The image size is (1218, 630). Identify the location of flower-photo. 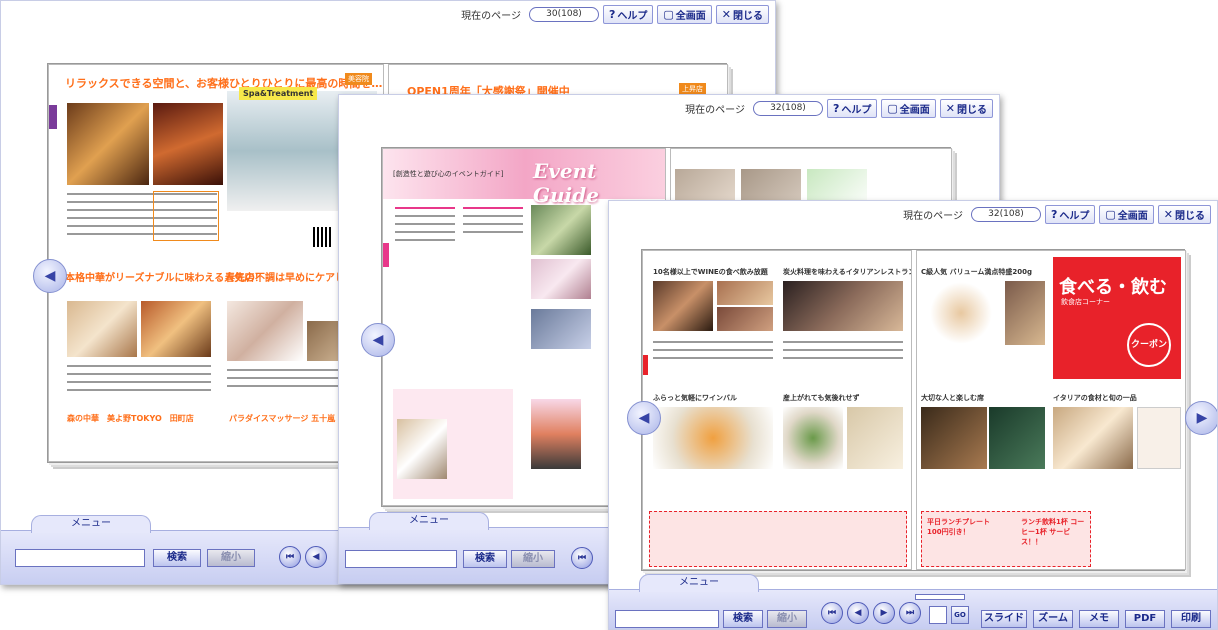
(422, 449).